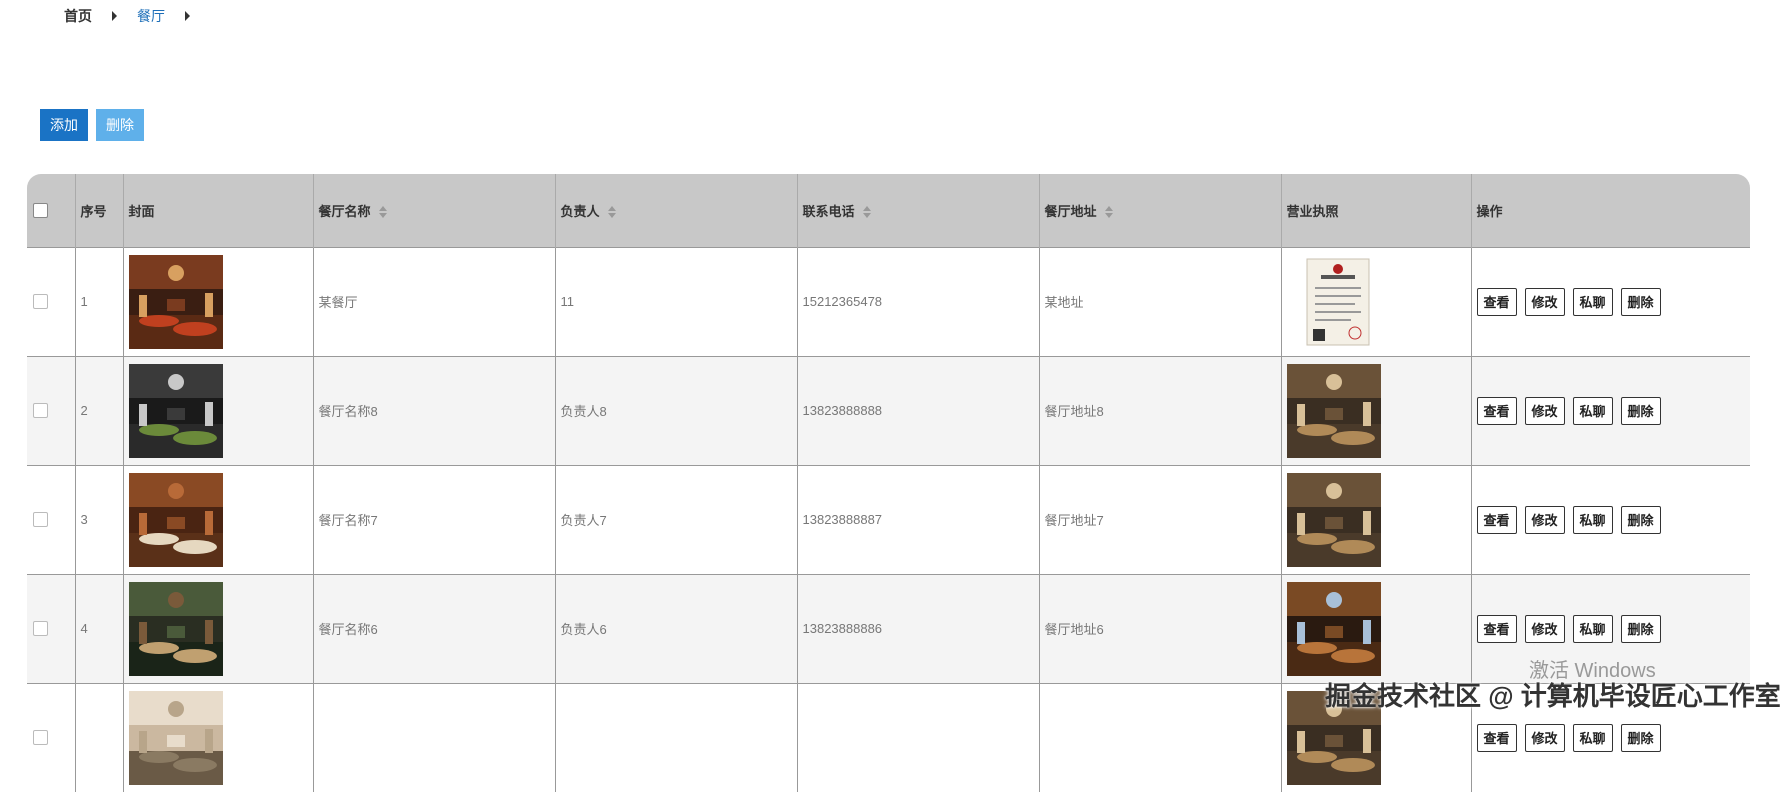 Image resolution: width=1781 pixels, height=792 pixels. I want to click on table-header-row: 序号 封面 餐厅名称 负责人 联系电话 餐厅地址 营业执照 操作, so click(888, 210).